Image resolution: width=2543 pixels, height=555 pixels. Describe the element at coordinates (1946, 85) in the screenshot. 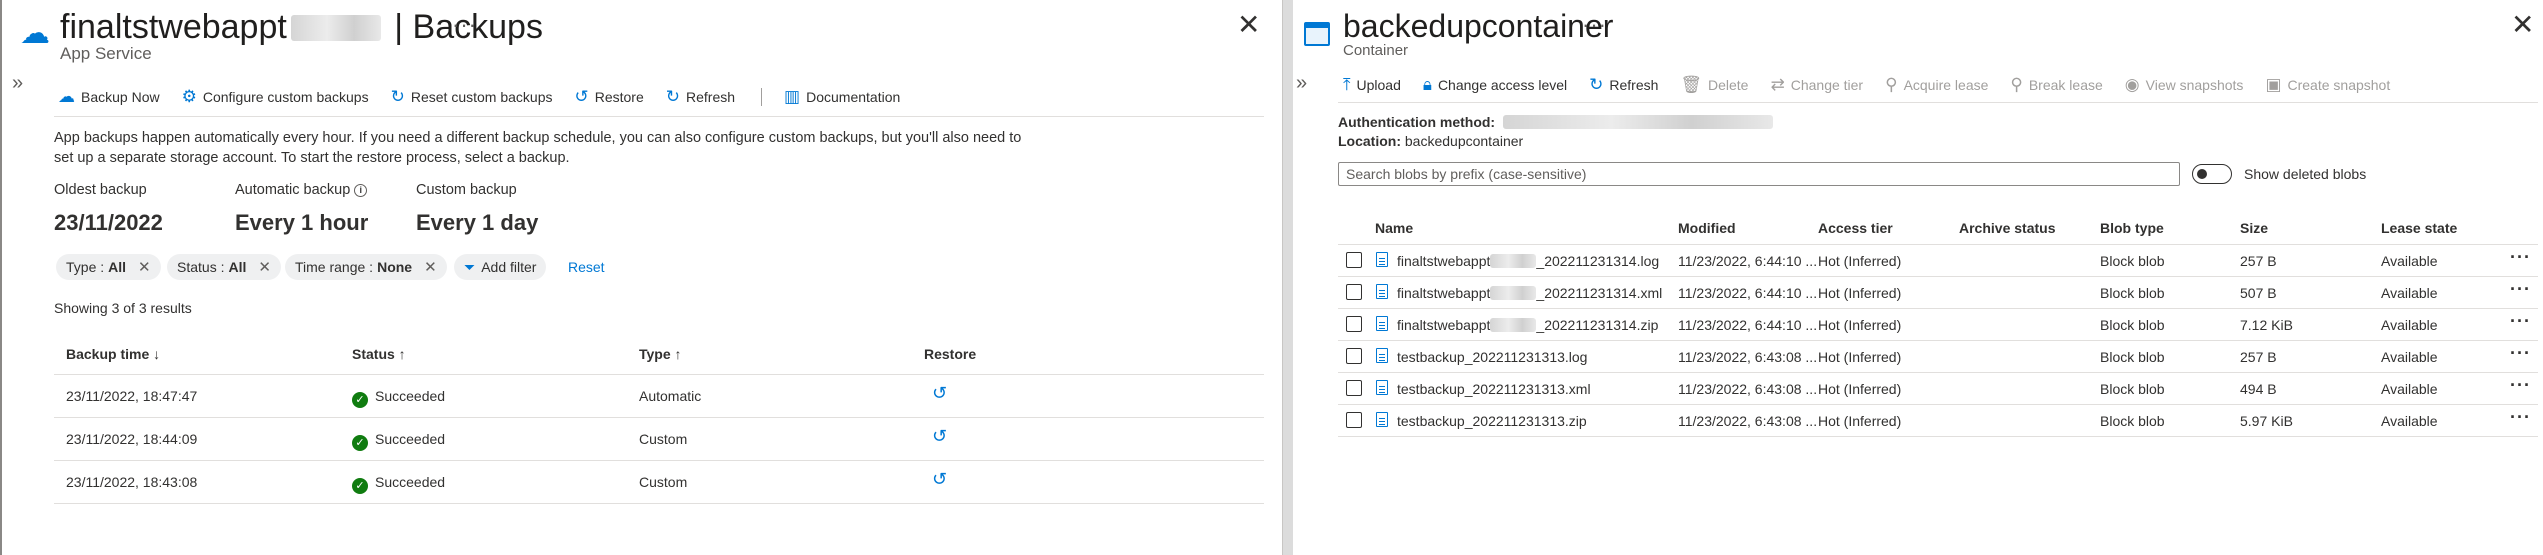

I see `toolbar-label: Acquire lease` at that location.